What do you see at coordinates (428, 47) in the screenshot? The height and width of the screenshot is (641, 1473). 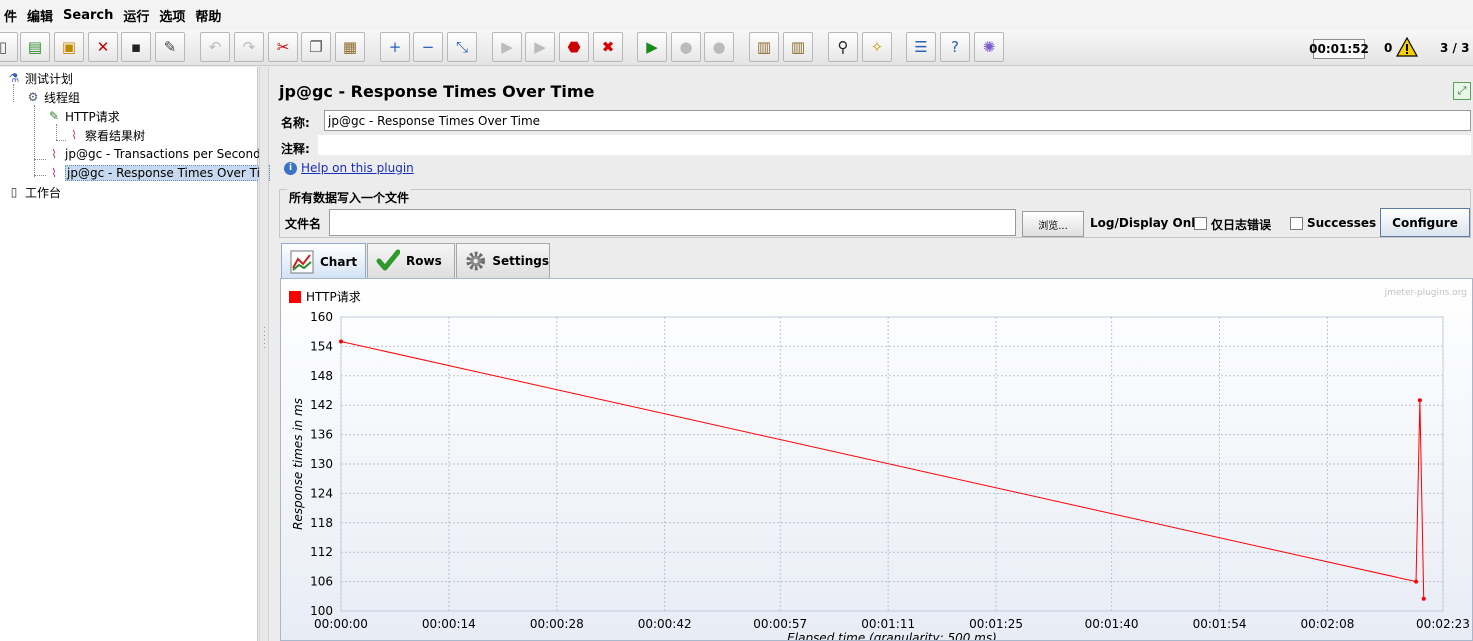 I see `collapse-icon: −` at bounding box center [428, 47].